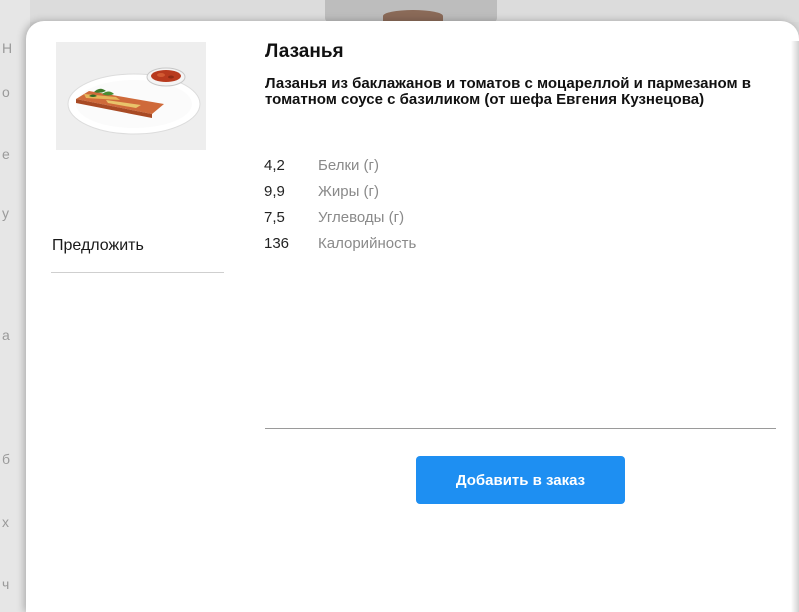 This screenshot has height=612, width=799. Describe the element at coordinates (349, 165) in the screenshot. I see `nutrition-label: Белки (г)` at that location.